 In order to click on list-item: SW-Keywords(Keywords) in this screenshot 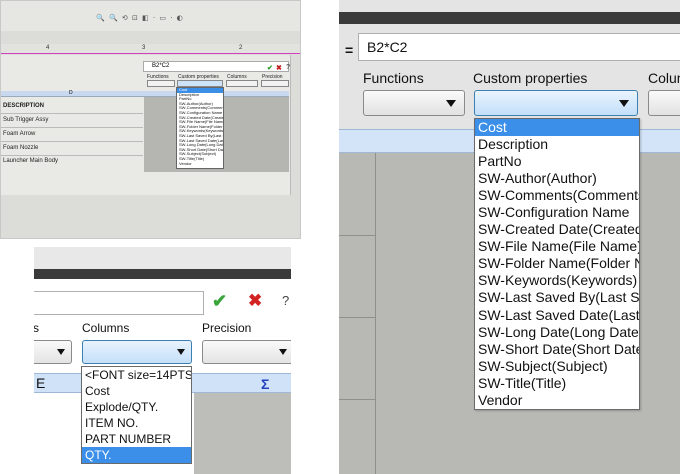, I will do `click(557, 280)`.